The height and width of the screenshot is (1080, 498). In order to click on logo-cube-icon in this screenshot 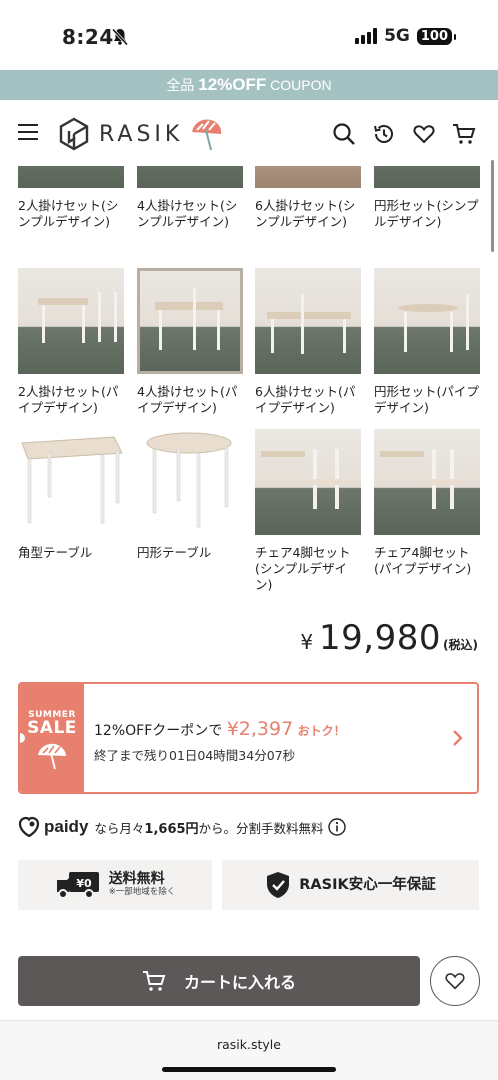, I will do `click(74, 134)`.